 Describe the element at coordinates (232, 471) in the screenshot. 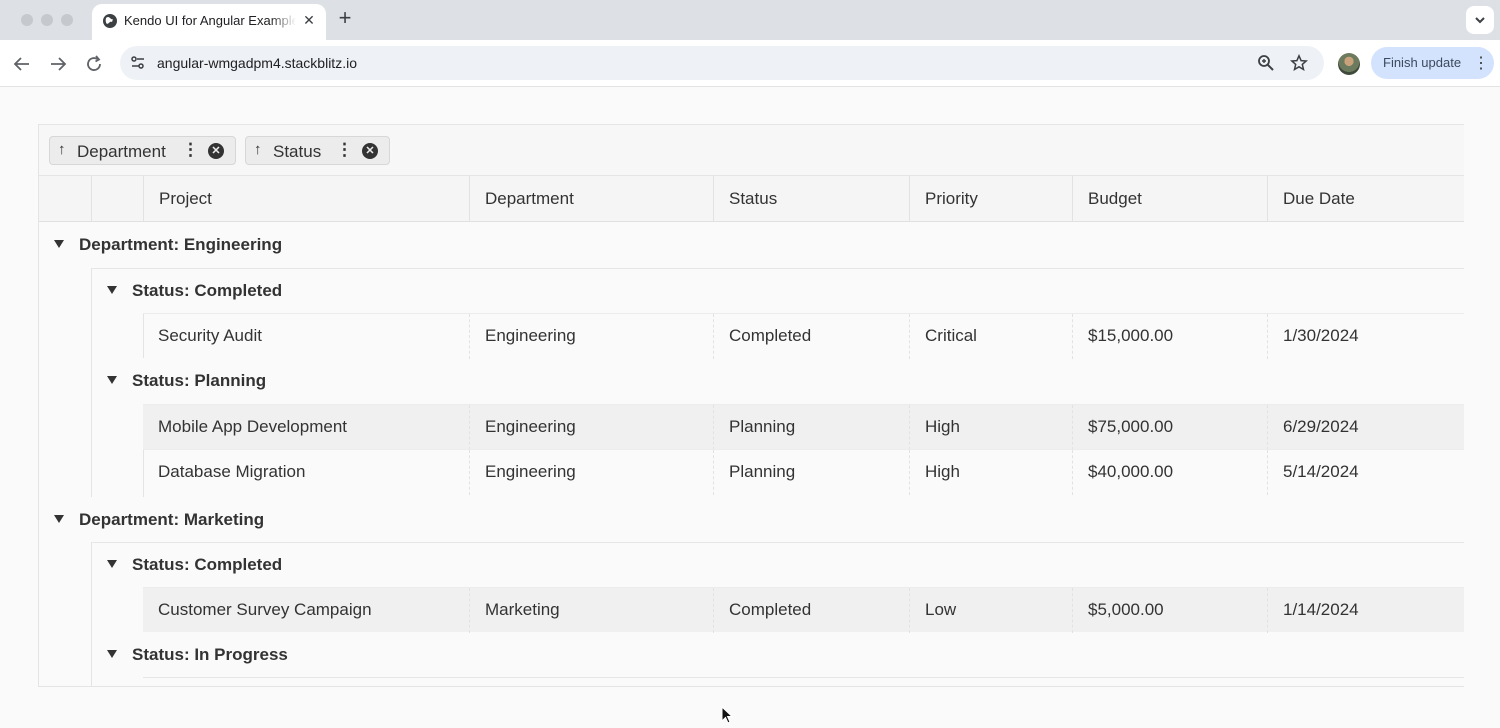

I see `cell-project: Database Migration` at that location.